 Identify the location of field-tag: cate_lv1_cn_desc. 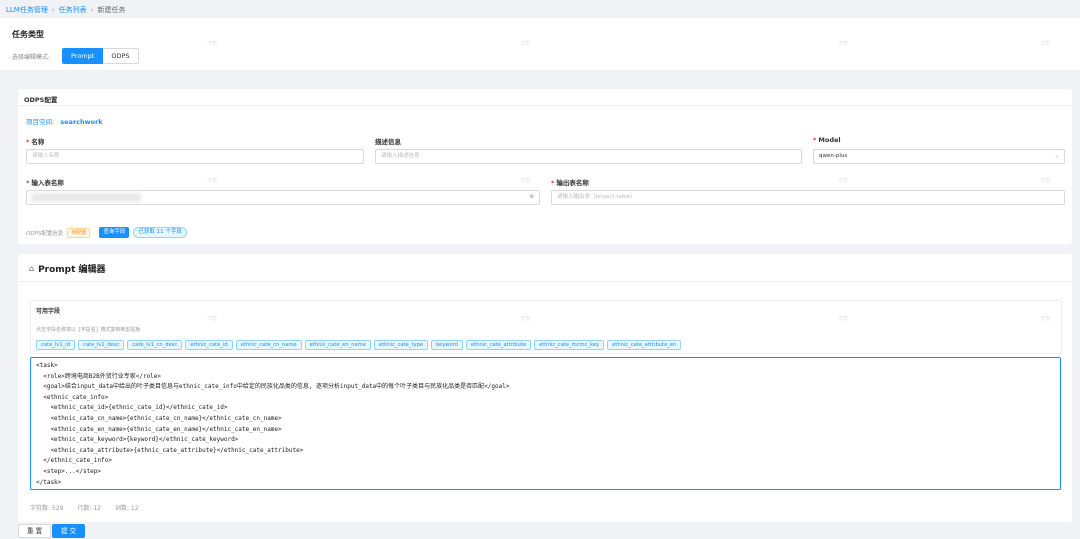
(155, 345).